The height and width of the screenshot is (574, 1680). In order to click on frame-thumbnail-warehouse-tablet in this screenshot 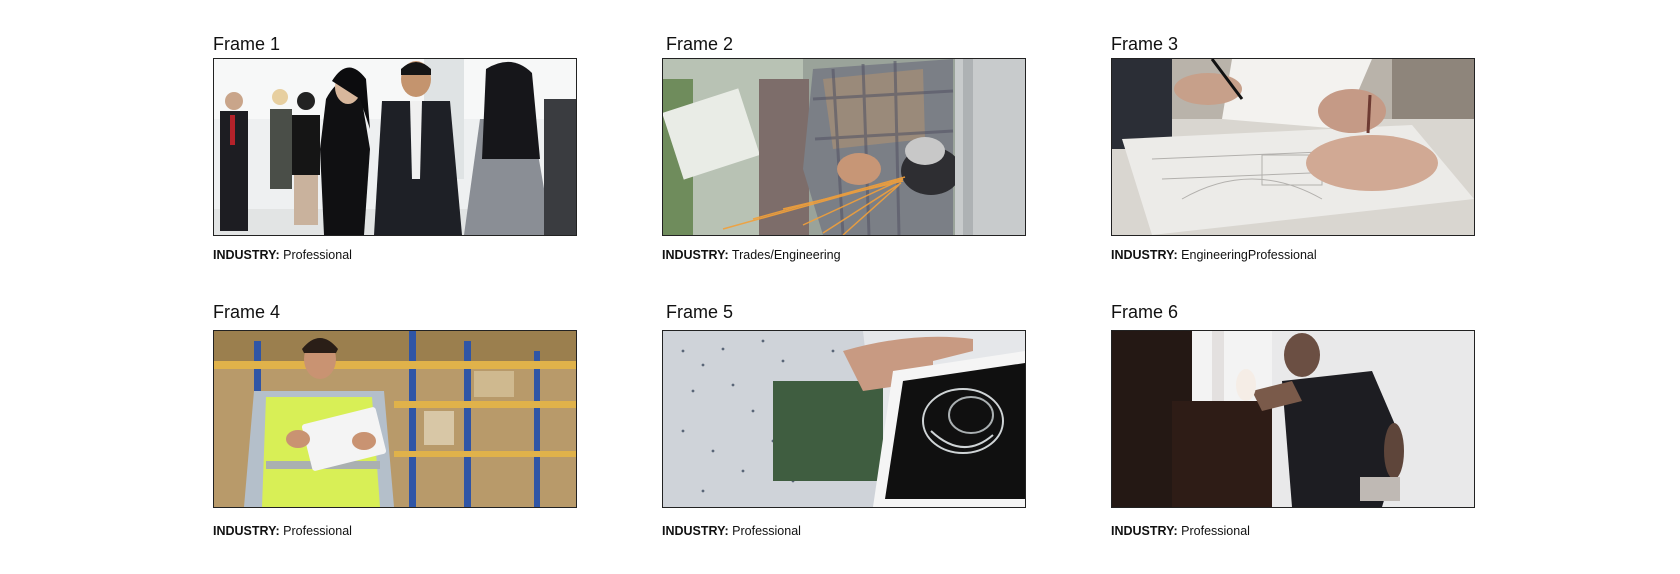, I will do `click(395, 419)`.